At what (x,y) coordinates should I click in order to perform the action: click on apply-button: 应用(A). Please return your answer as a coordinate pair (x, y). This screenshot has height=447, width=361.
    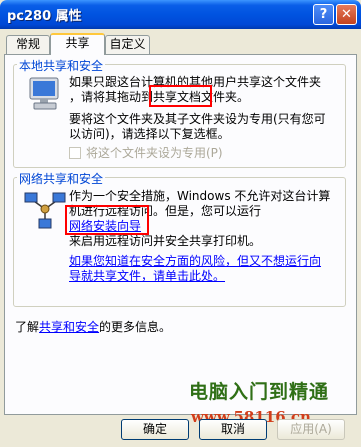
    Looking at the image, I should click on (311, 429).